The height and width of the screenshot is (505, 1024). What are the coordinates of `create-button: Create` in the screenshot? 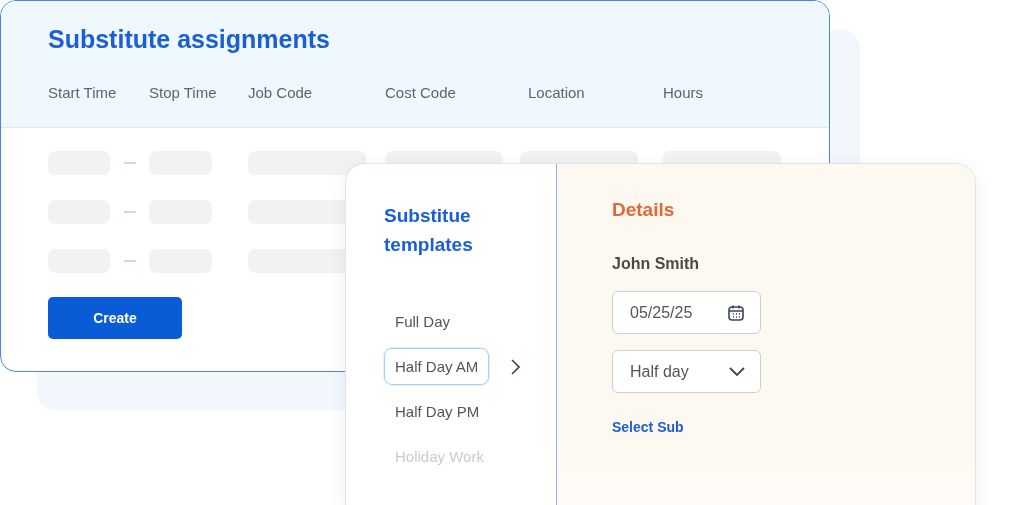 It's located at (115, 318).